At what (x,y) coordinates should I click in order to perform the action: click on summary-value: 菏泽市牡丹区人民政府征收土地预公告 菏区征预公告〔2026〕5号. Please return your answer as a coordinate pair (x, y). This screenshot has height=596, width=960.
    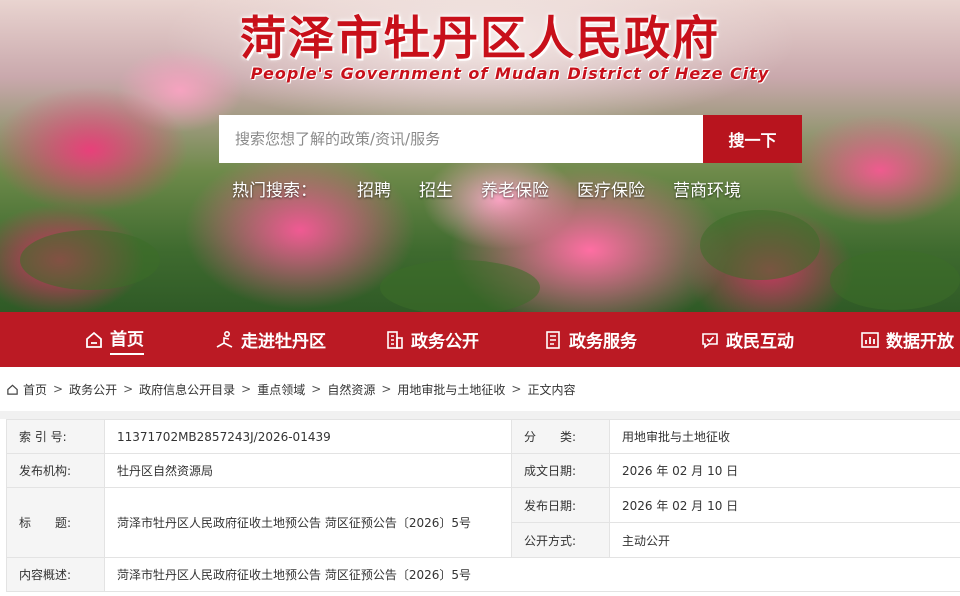
    Looking at the image, I should click on (532, 574).